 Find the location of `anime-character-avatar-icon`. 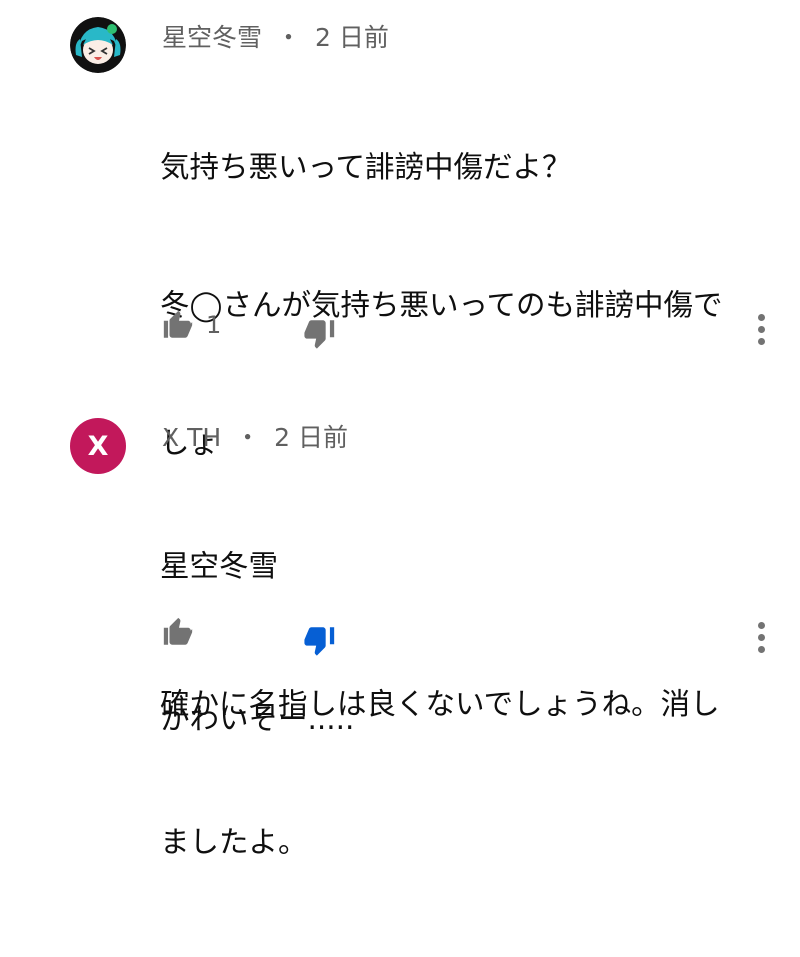

anime-character-avatar-icon is located at coordinates (98, 45).